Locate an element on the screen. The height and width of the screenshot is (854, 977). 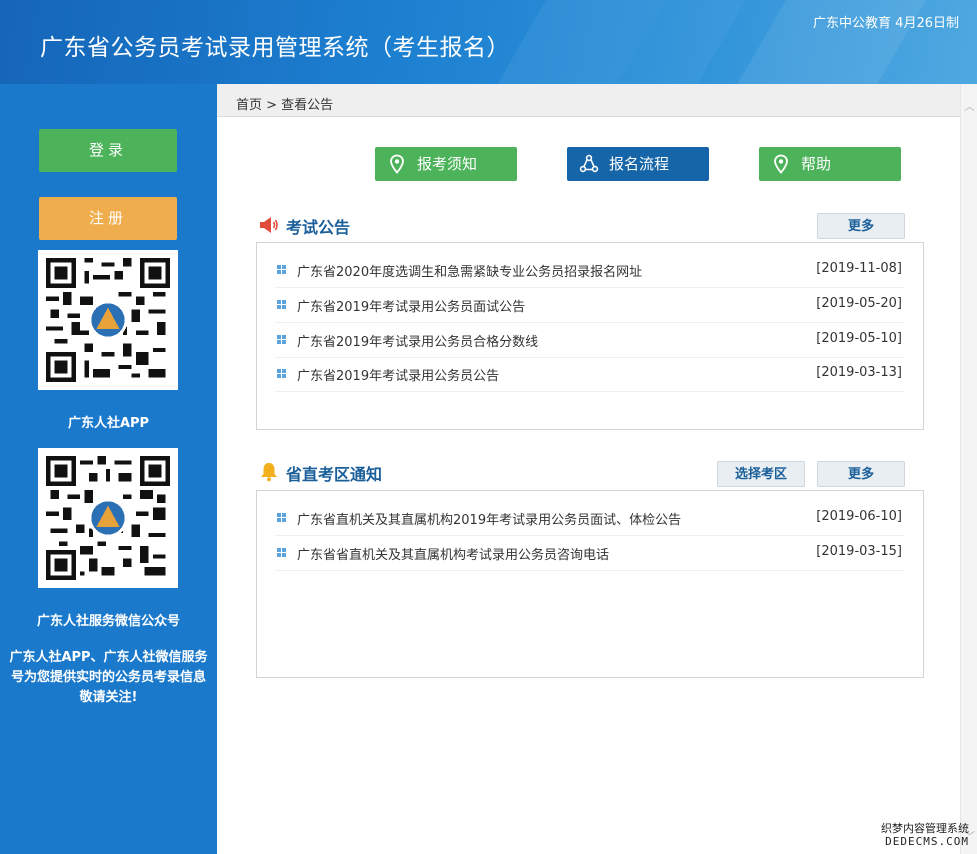
scroll-up-icon: ︿ is located at coordinates (969, 106).